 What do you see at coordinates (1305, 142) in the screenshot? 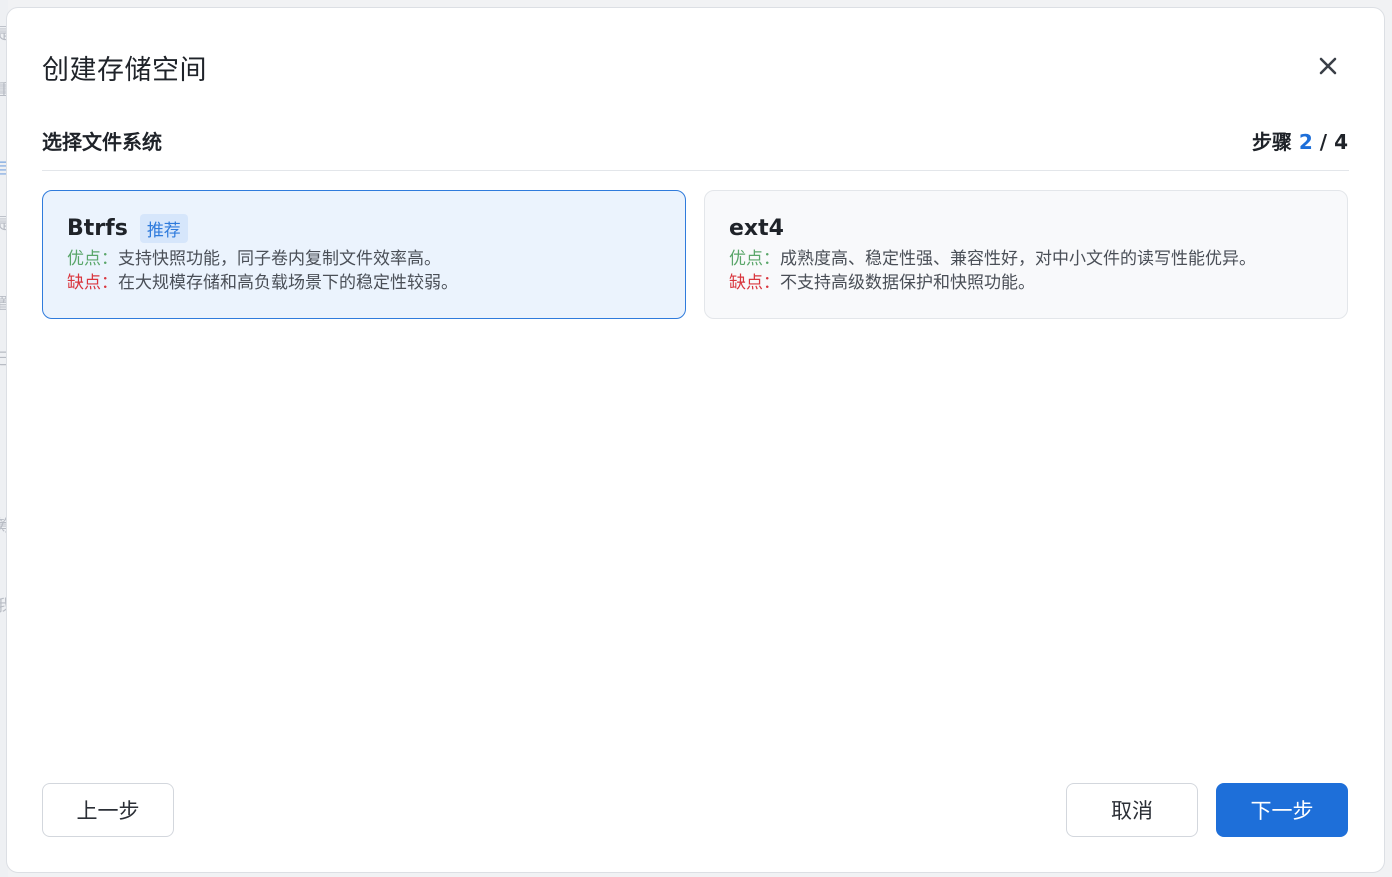
I see `step-current: 2` at bounding box center [1305, 142].